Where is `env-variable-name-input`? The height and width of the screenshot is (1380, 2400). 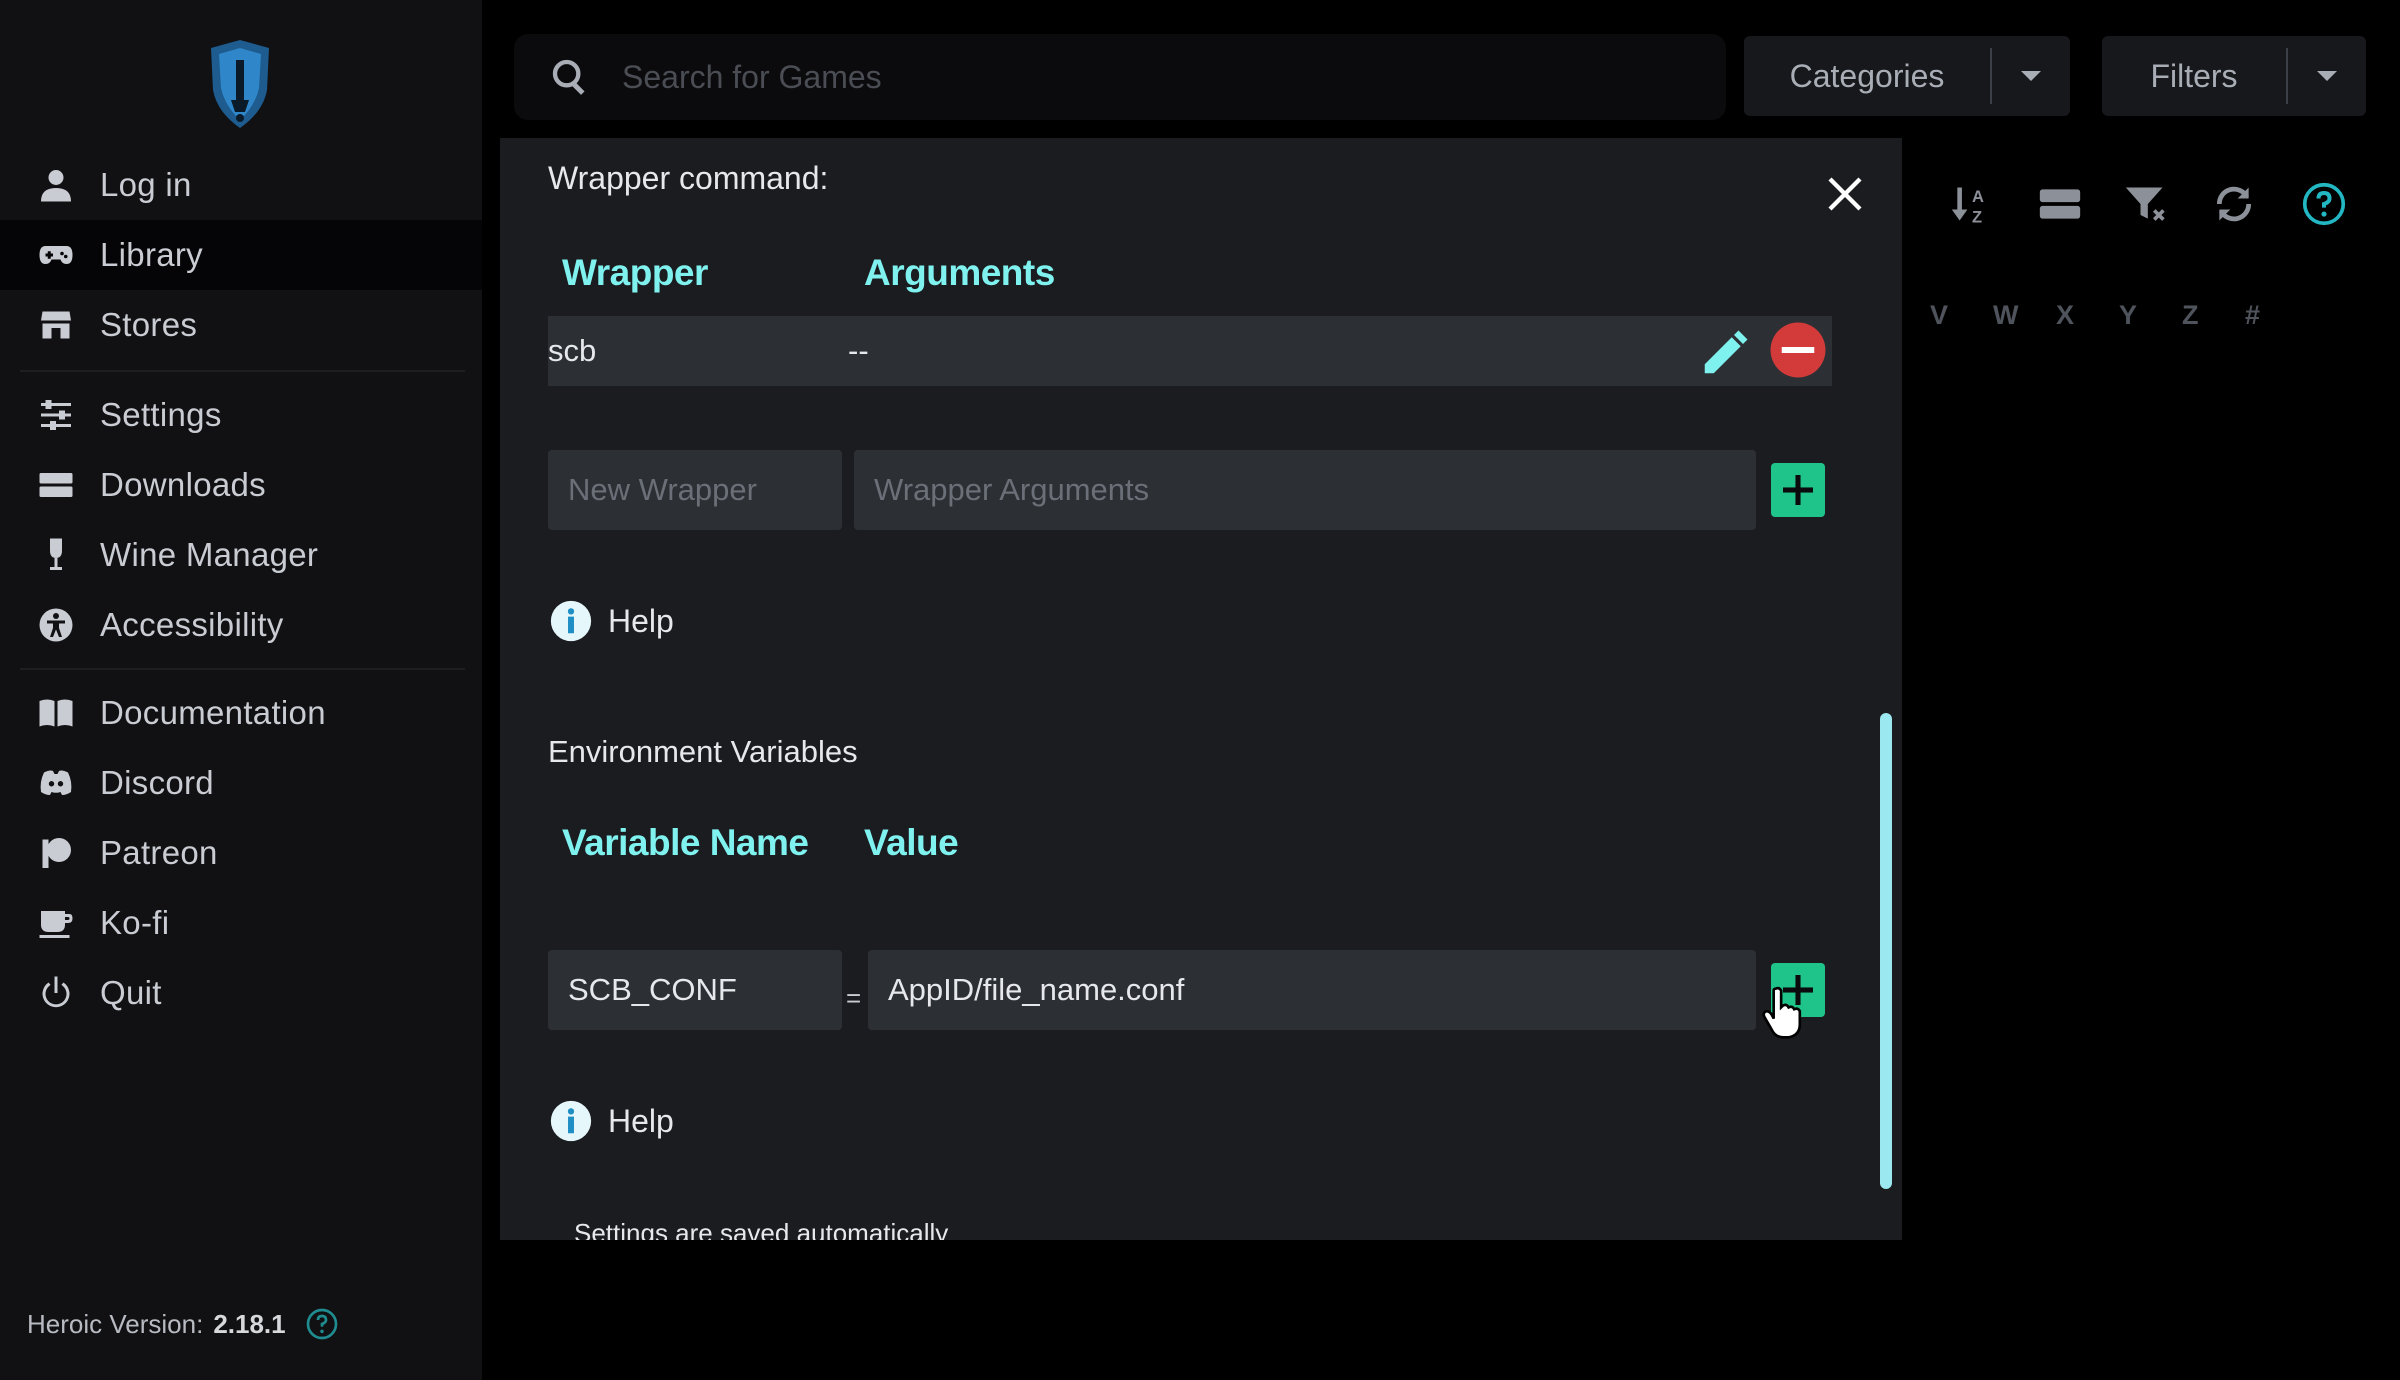
env-variable-name-input is located at coordinates (695, 990).